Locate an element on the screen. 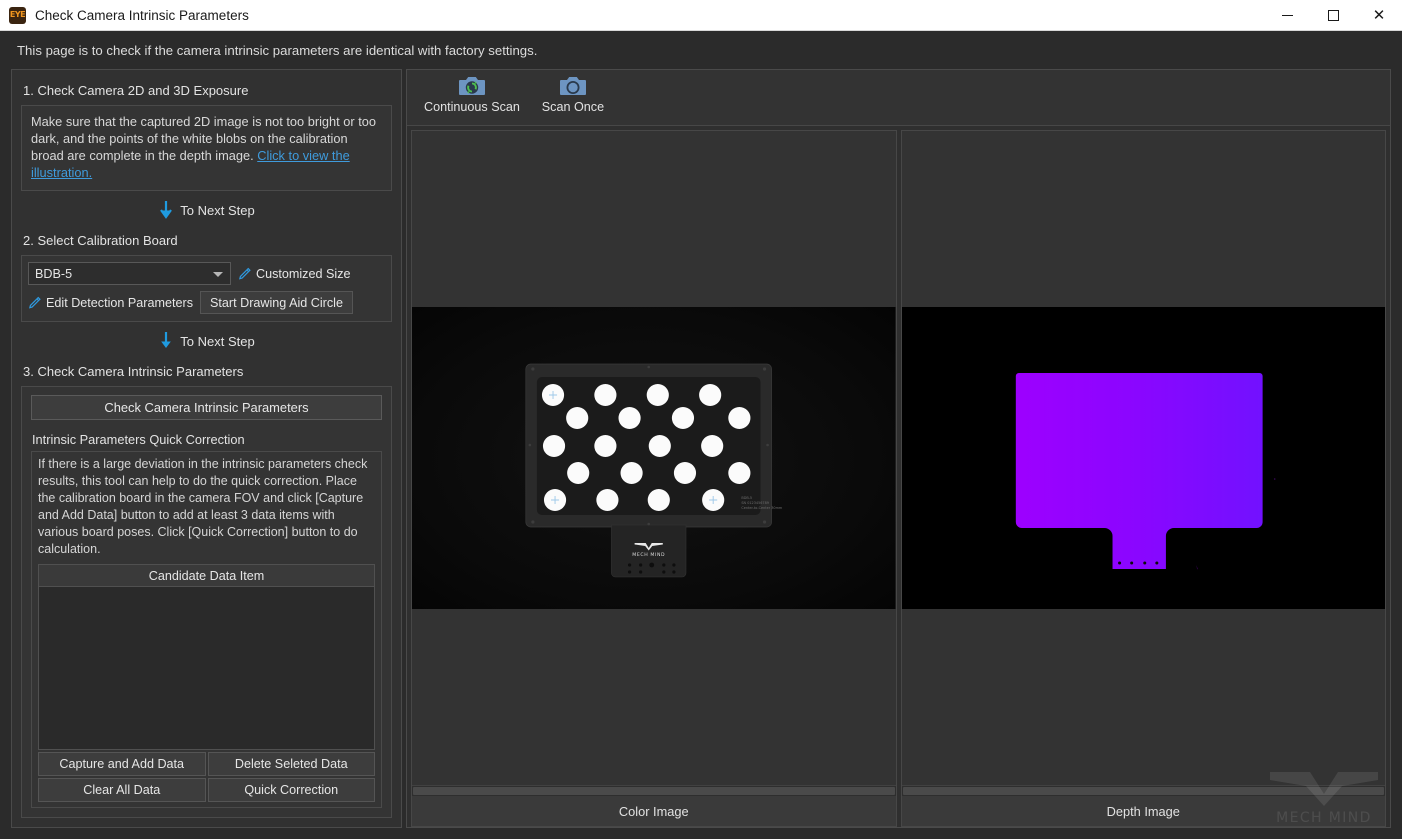  to-next-step-1: To Next Step is located at coordinates (206, 210).